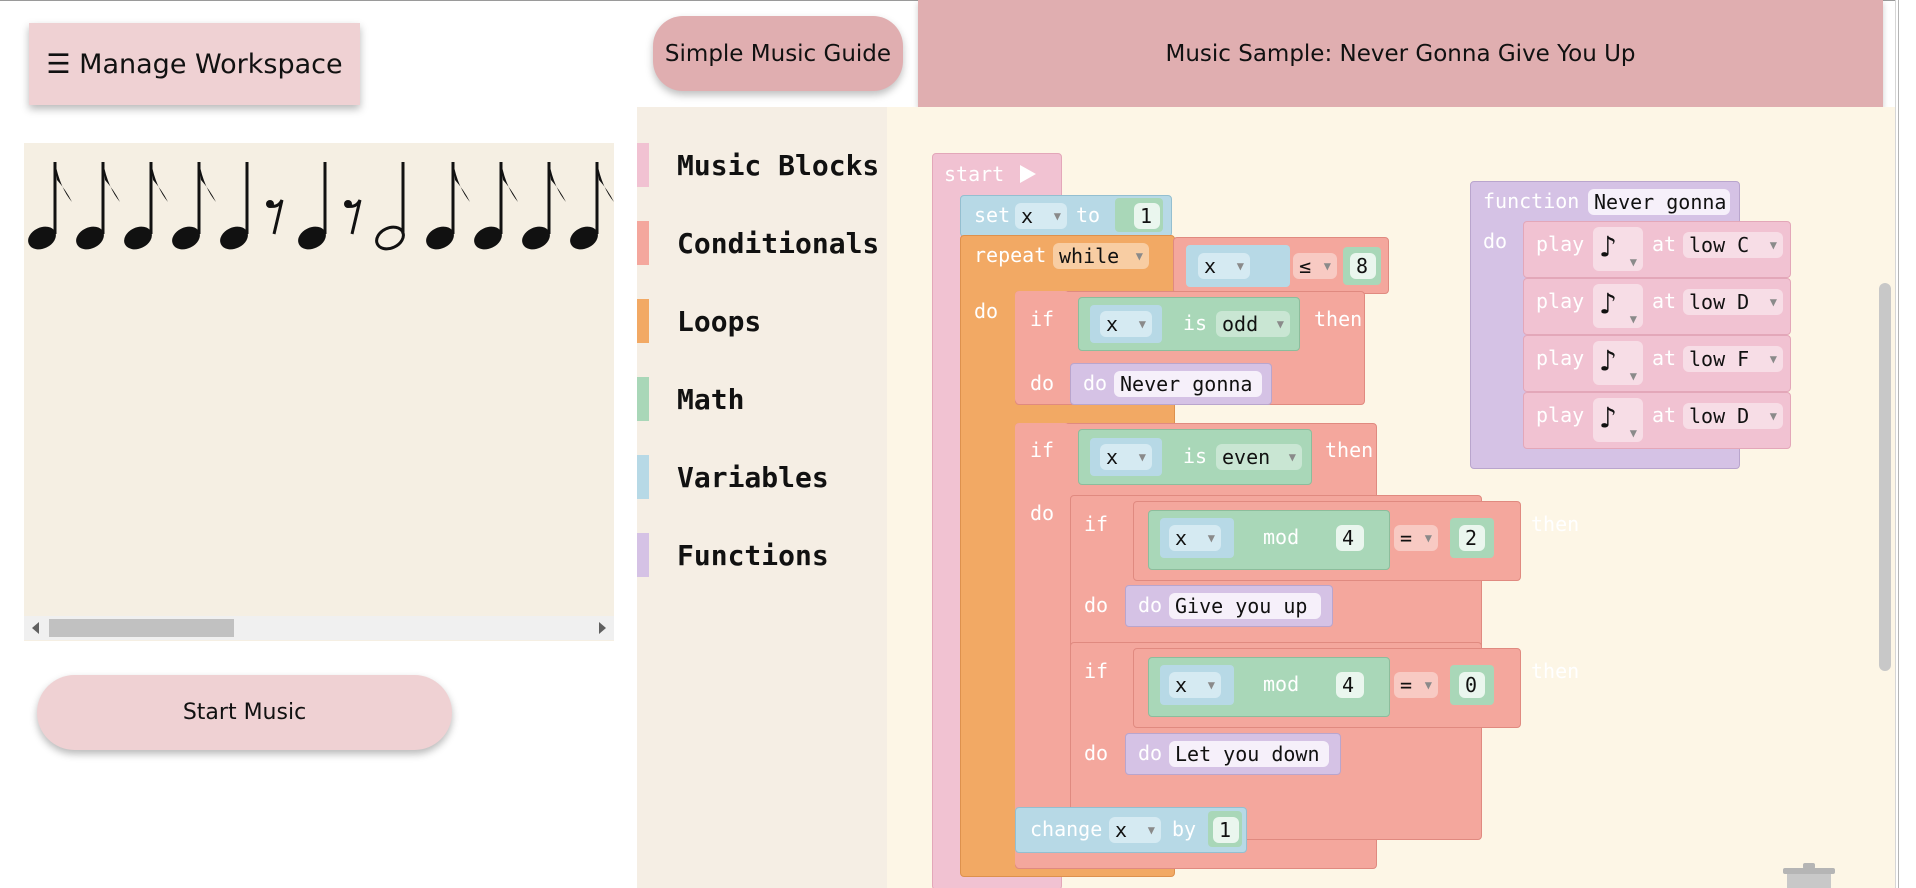 This screenshot has height=888, width=1916. What do you see at coordinates (1733, 245) in the screenshot?
I see `note-pitch-dropdown: low C ▼` at bounding box center [1733, 245].